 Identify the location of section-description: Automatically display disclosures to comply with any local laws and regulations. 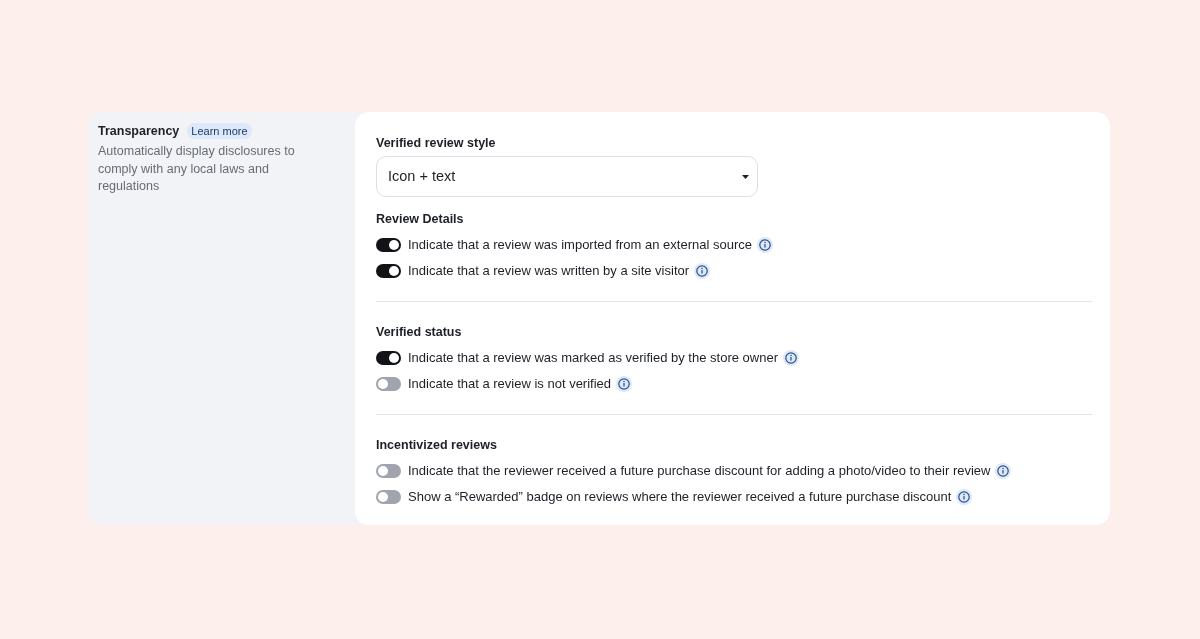
(197, 169).